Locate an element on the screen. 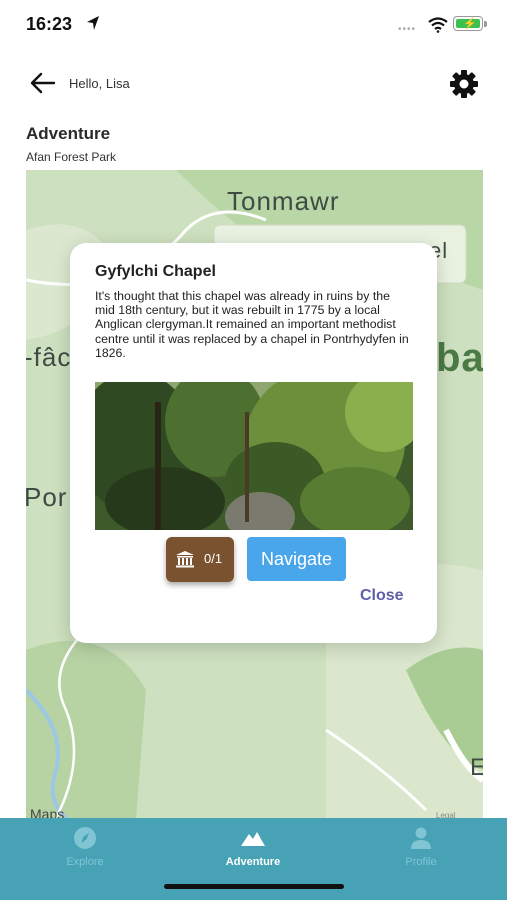 The height and width of the screenshot is (900, 507). map-label-ba-fragment: ba is located at coordinates (459, 358).